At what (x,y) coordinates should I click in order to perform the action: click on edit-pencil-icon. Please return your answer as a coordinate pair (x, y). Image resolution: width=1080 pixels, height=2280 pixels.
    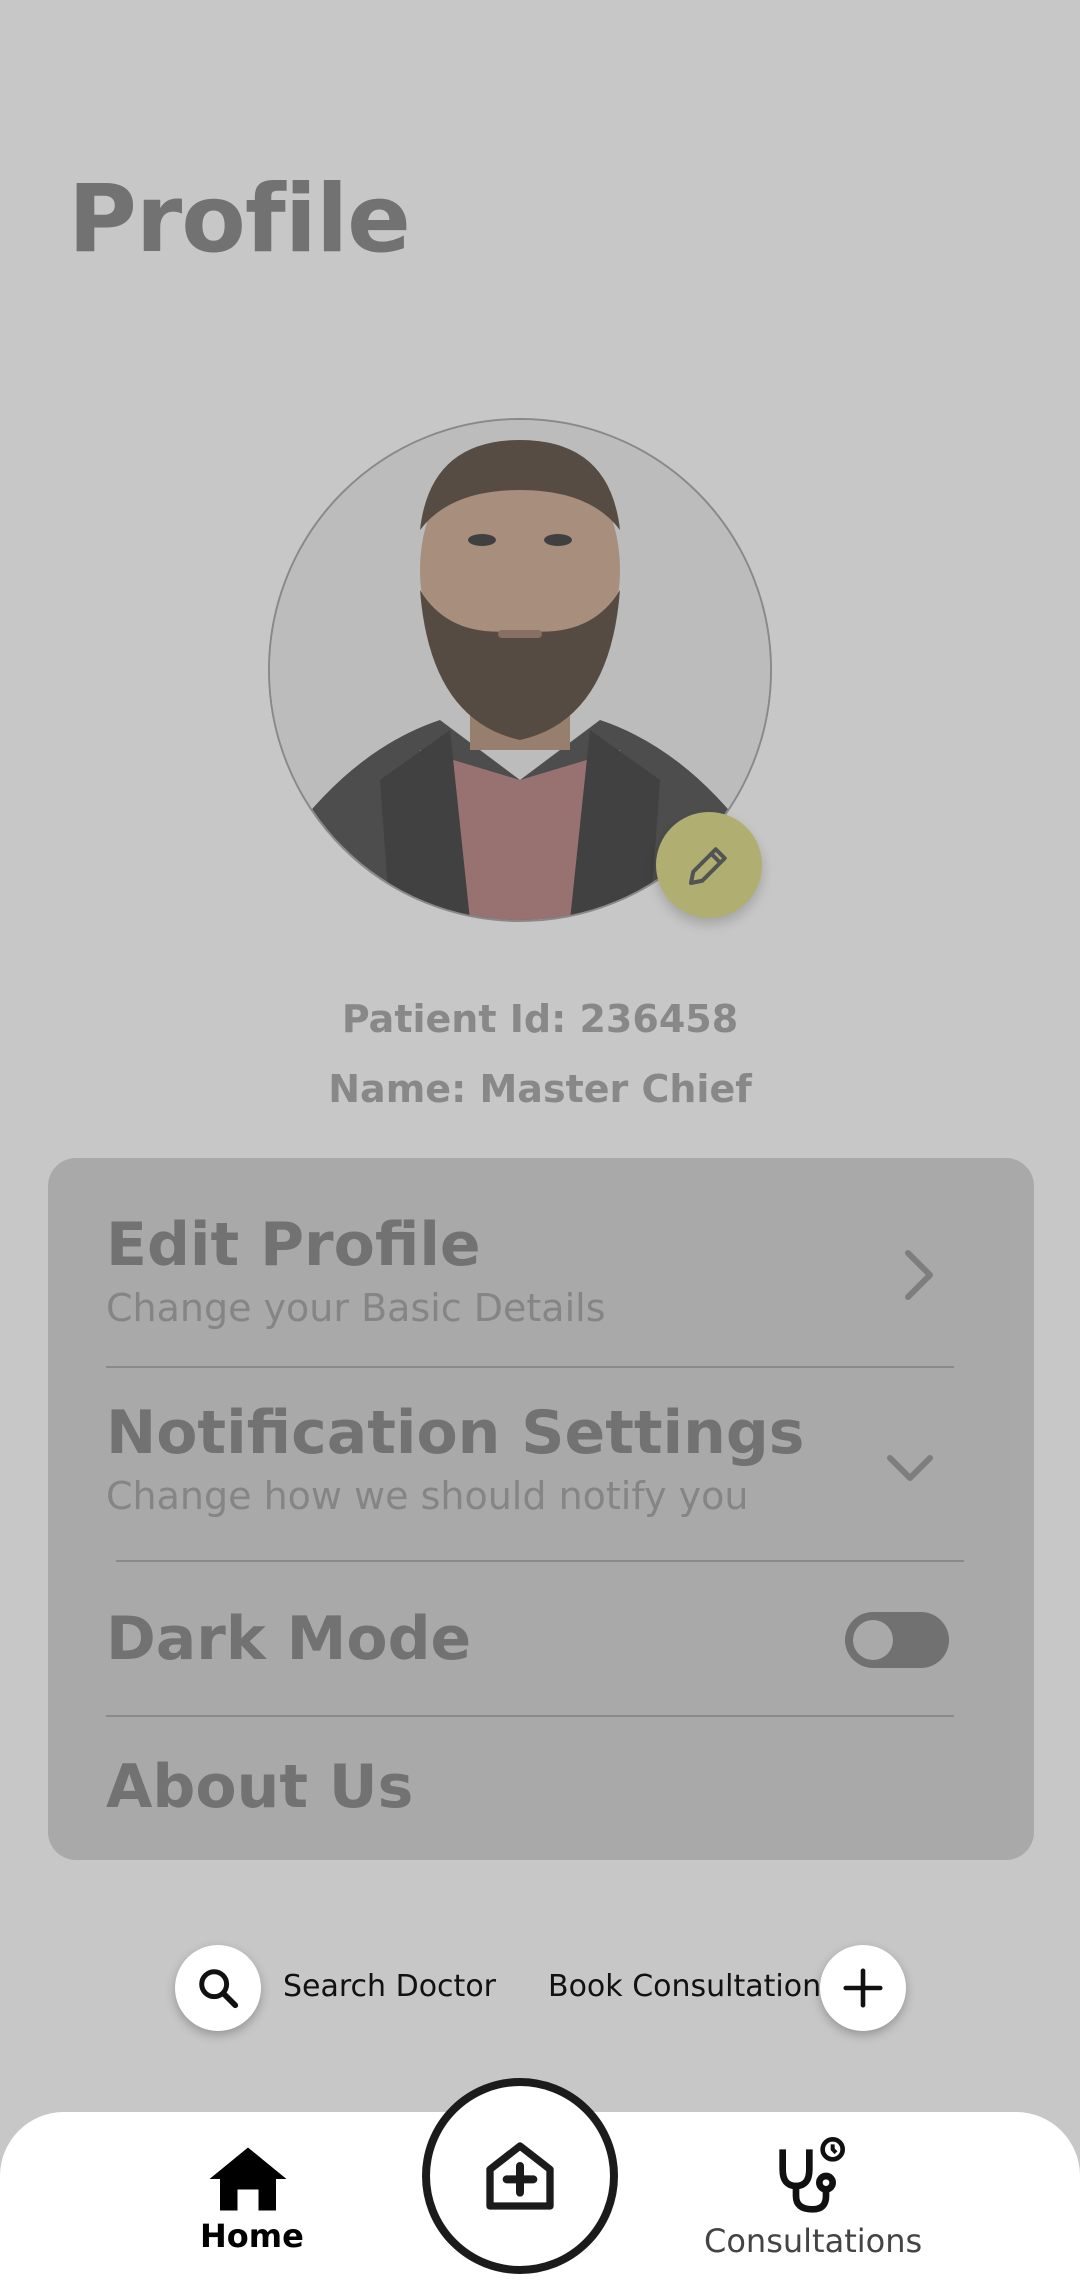
    Looking at the image, I should click on (707, 866).